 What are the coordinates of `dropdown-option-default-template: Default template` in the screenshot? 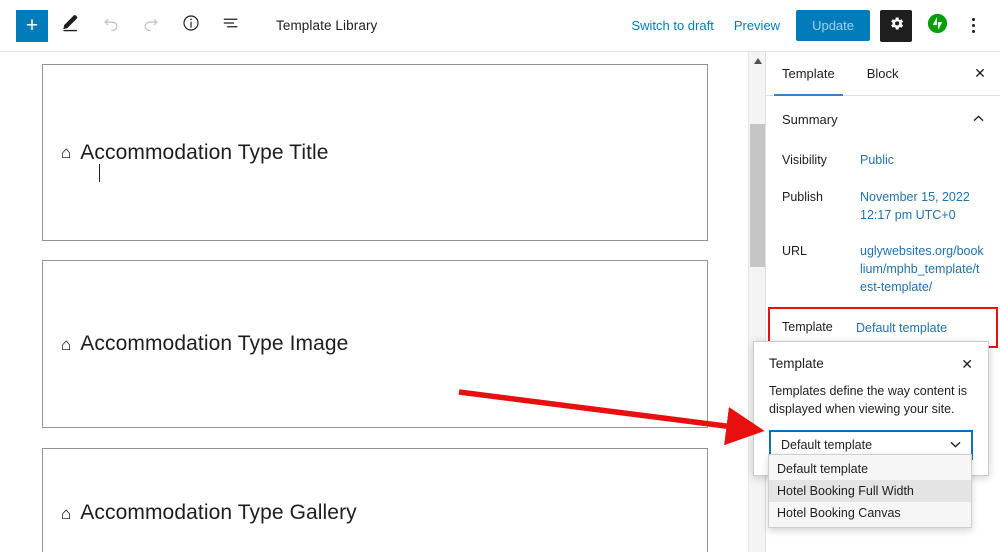 It's located at (870, 469).